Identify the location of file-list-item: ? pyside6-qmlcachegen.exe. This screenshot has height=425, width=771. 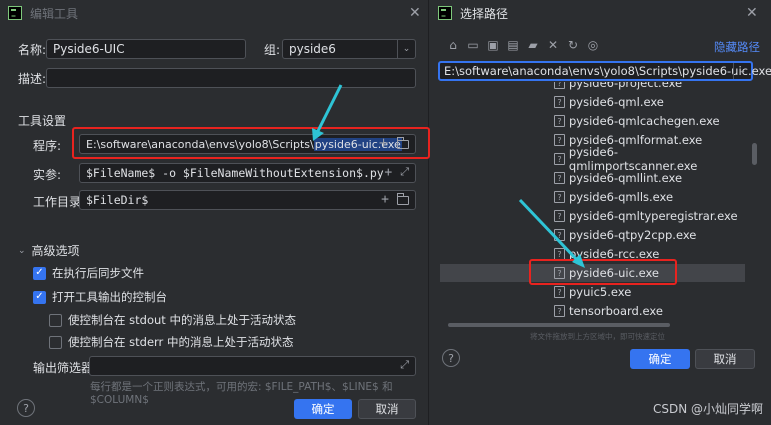
(592, 121).